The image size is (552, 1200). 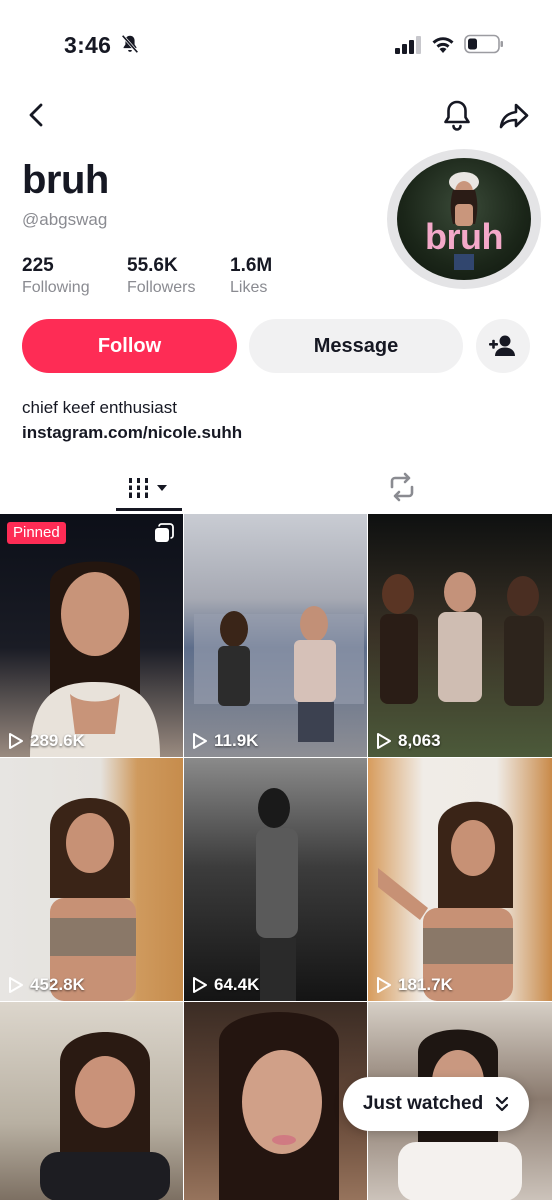 I want to click on likes-label: Likes, so click(x=249, y=287).